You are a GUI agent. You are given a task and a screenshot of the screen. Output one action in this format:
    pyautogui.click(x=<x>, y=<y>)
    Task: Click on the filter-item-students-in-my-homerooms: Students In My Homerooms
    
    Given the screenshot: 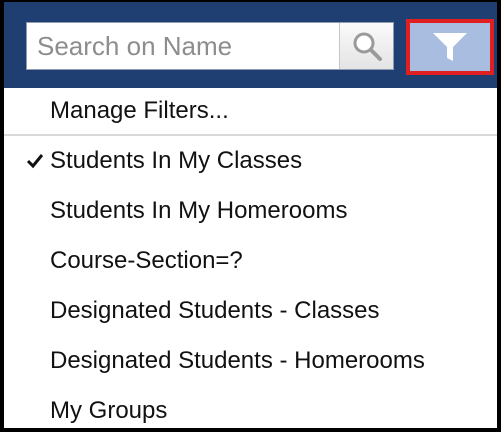 What is the action you would take?
    pyautogui.click(x=250, y=211)
    